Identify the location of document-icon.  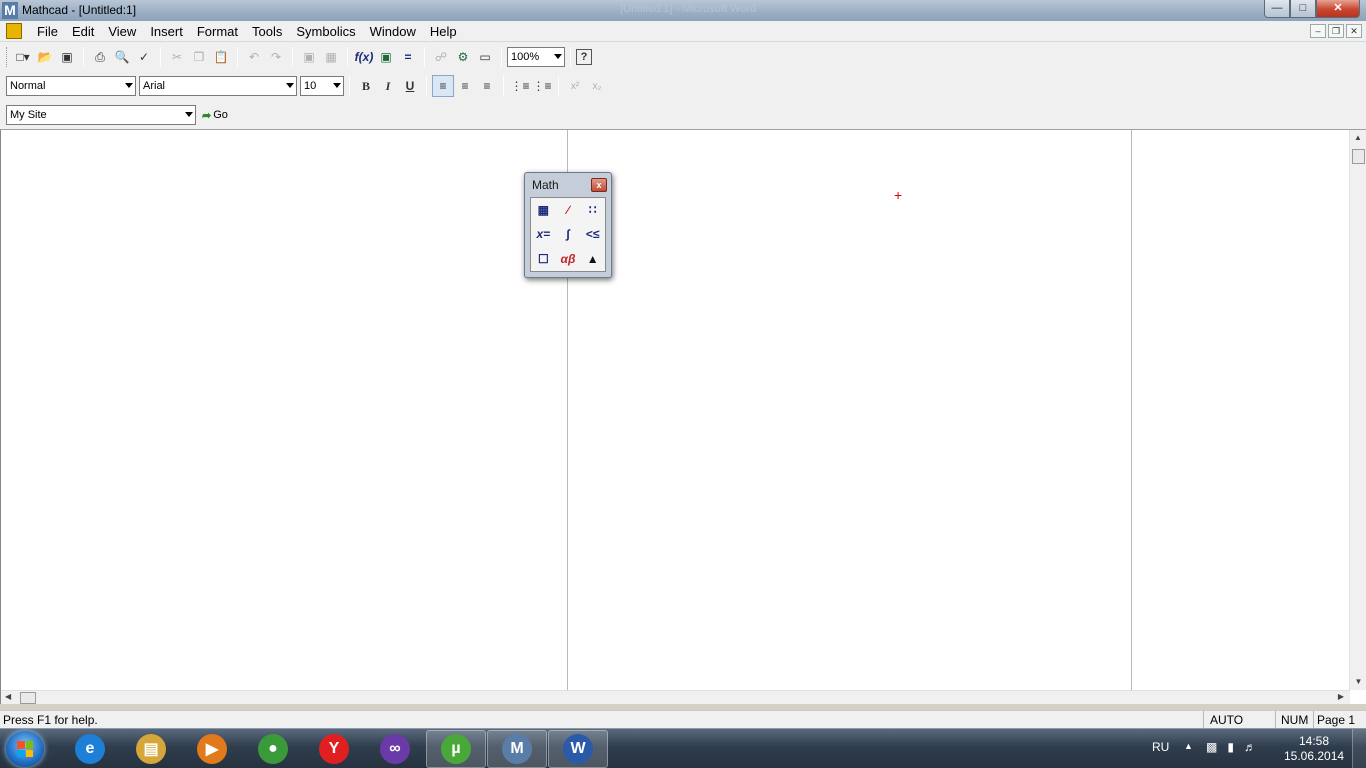
(14, 31).